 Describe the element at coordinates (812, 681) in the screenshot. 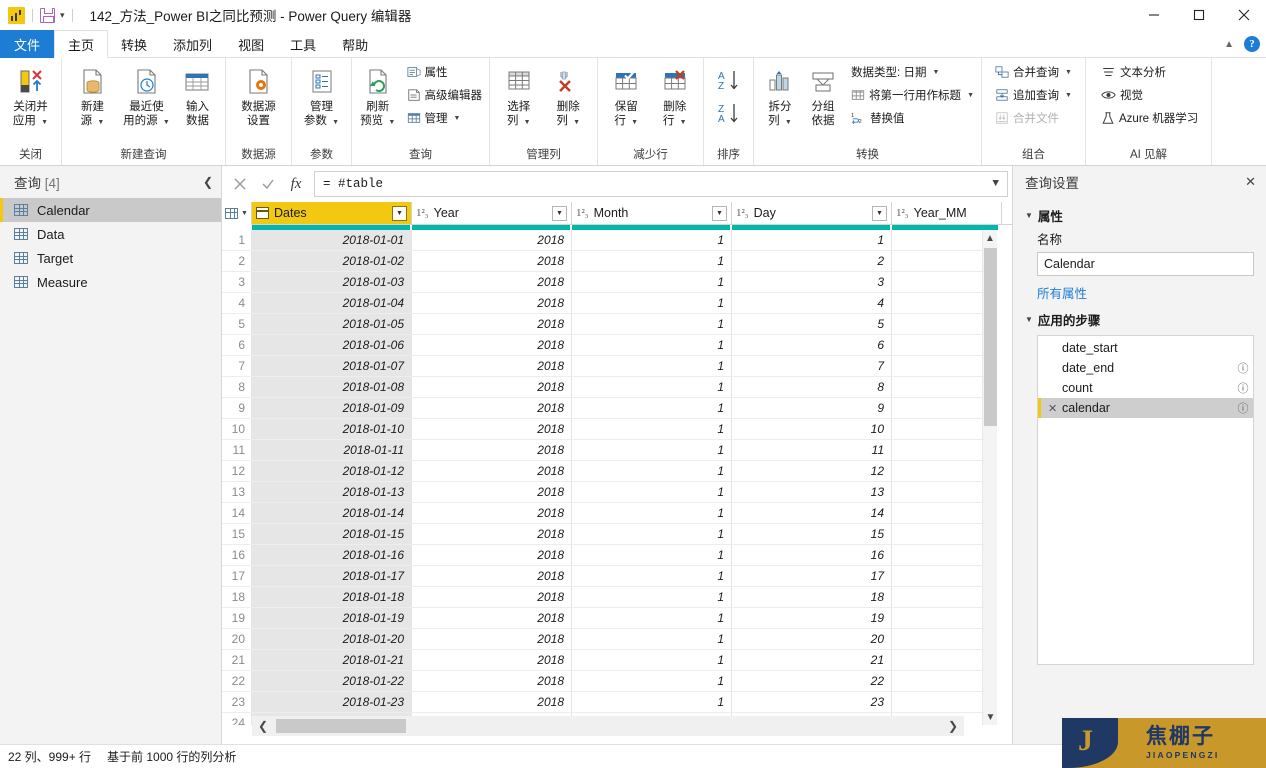

I see `table-cell-day: 22` at that location.